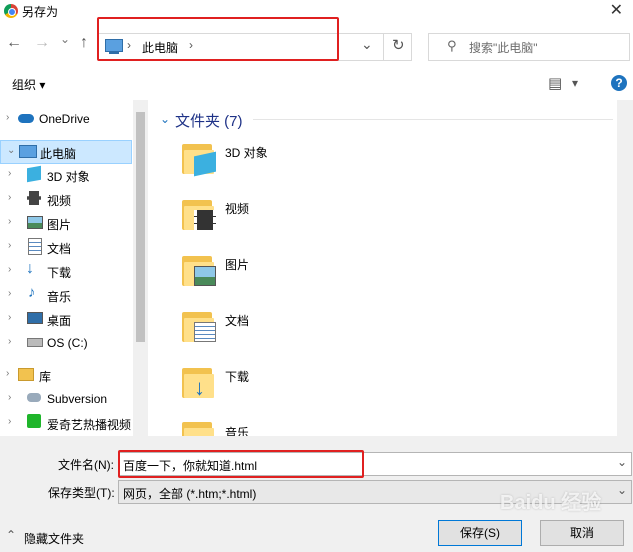 Image resolution: width=633 pixels, height=552 pixels. Describe the element at coordinates (74, 271) in the screenshot. I see `sidebar-item-downloads: › ↓ 下载` at that location.